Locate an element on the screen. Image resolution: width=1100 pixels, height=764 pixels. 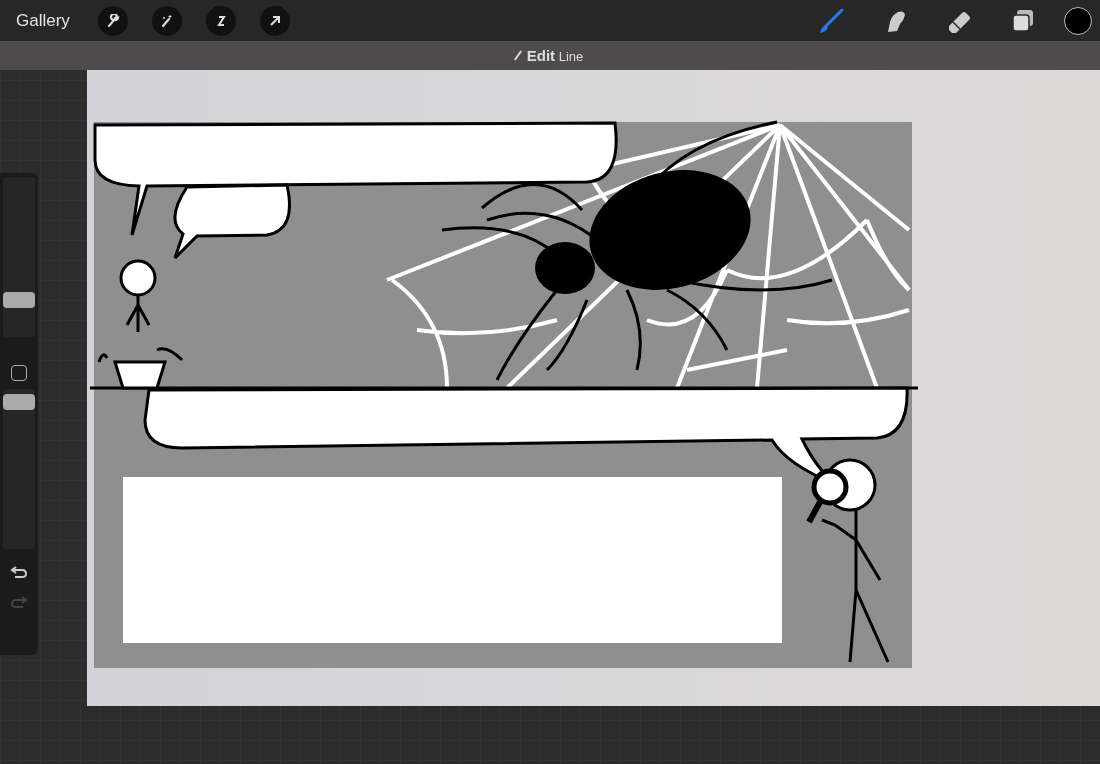
color-swatch is located at coordinates (1078, 20).